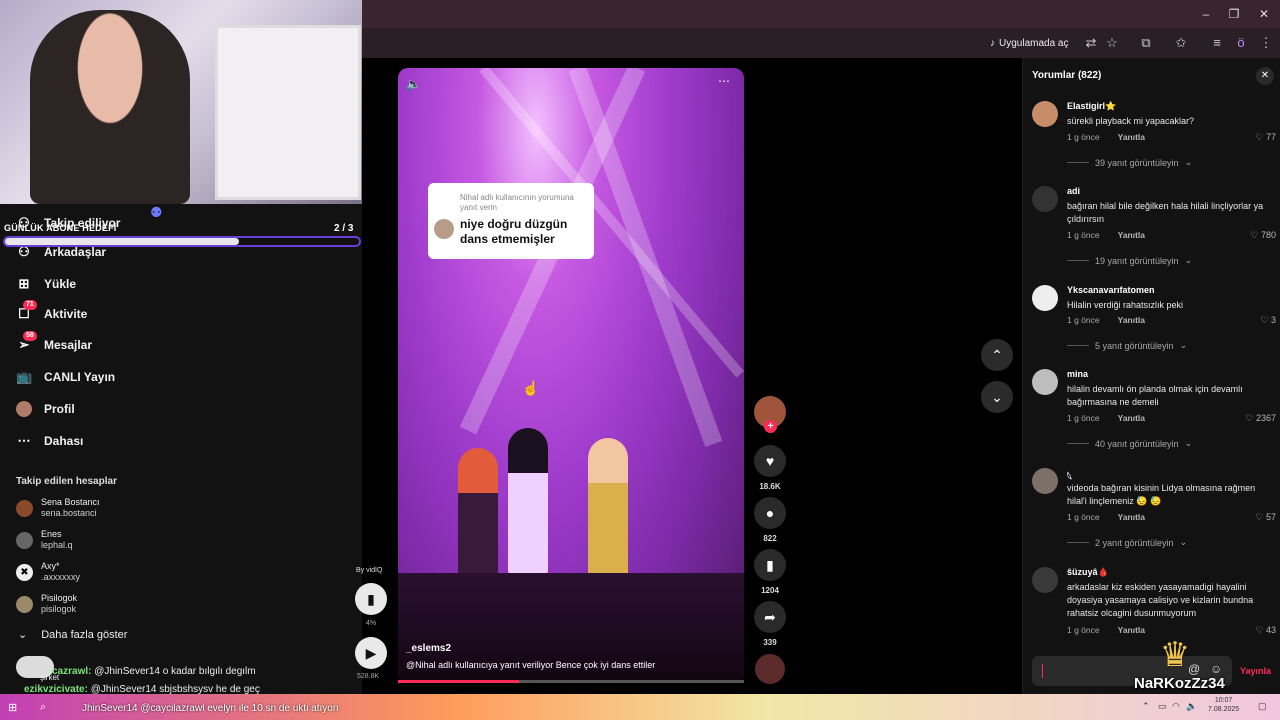 The image size is (1280, 720). I want to click on comment-time: 1 g önce, so click(1083, 517).